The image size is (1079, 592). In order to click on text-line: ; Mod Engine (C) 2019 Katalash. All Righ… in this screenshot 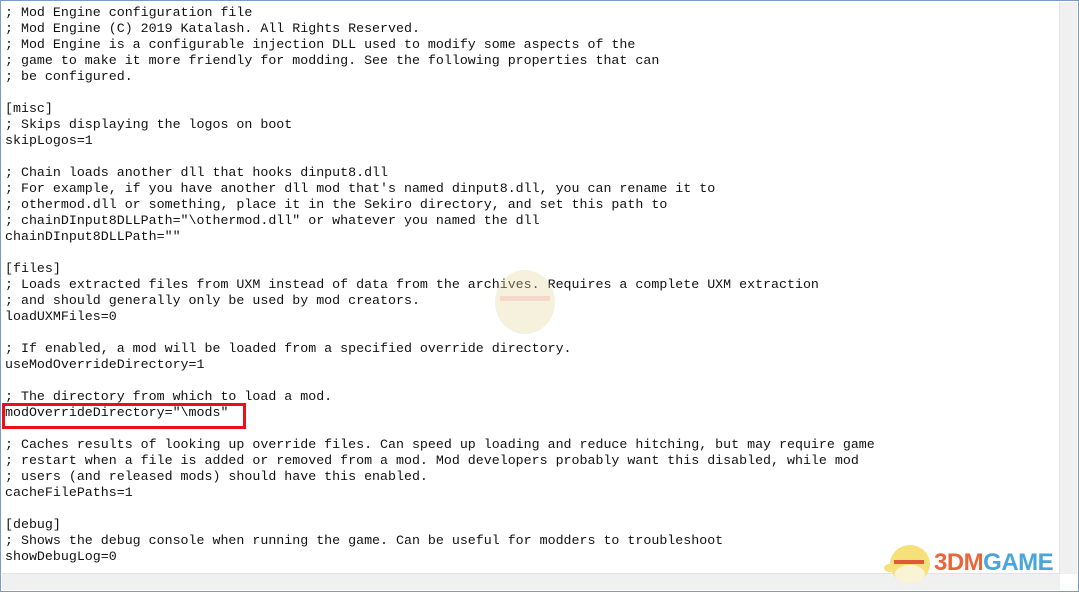, I will do `click(212, 28)`.